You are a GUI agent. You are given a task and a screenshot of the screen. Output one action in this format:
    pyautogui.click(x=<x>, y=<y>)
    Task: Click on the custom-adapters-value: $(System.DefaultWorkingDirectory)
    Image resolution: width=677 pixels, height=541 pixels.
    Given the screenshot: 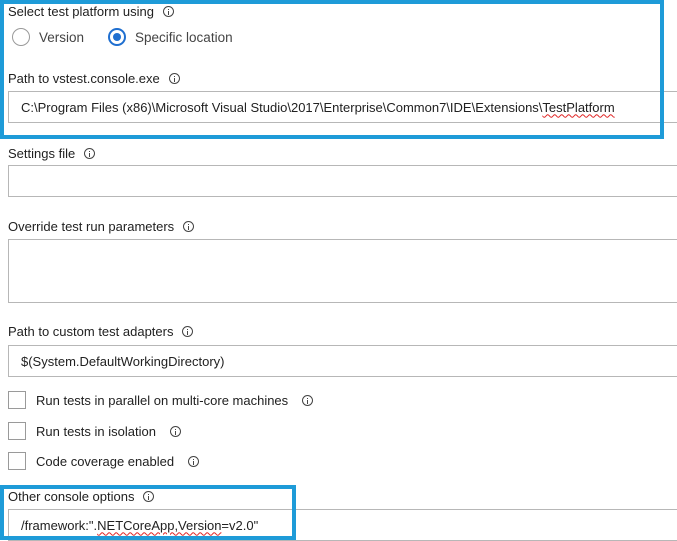 What is the action you would take?
    pyautogui.click(x=123, y=361)
    